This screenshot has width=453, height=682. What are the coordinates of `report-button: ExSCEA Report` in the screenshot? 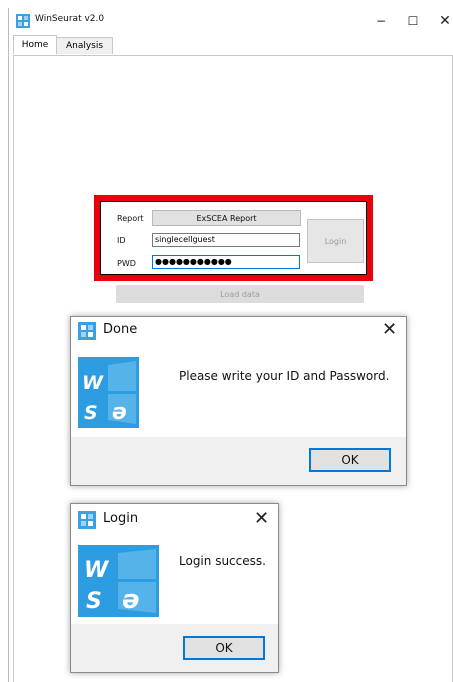 It's located at (226, 218).